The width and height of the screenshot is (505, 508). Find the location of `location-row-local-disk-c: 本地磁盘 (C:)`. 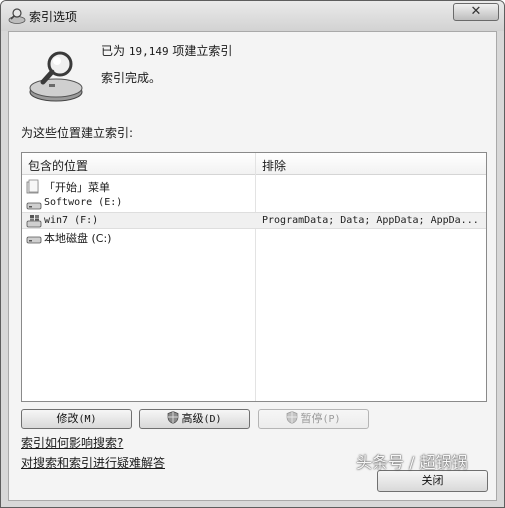

location-row-local-disk-c: 本地磁盘 (C:) is located at coordinates (254, 237).